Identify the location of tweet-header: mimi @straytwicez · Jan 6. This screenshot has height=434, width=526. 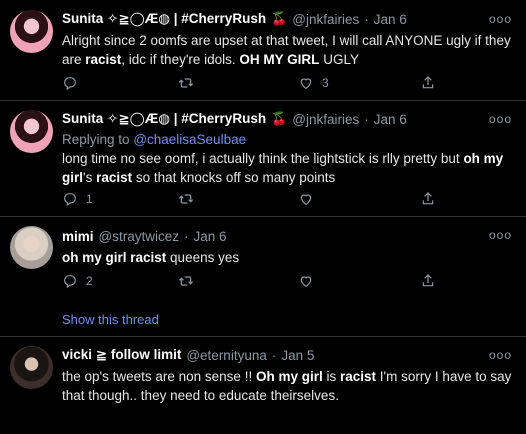
(289, 236).